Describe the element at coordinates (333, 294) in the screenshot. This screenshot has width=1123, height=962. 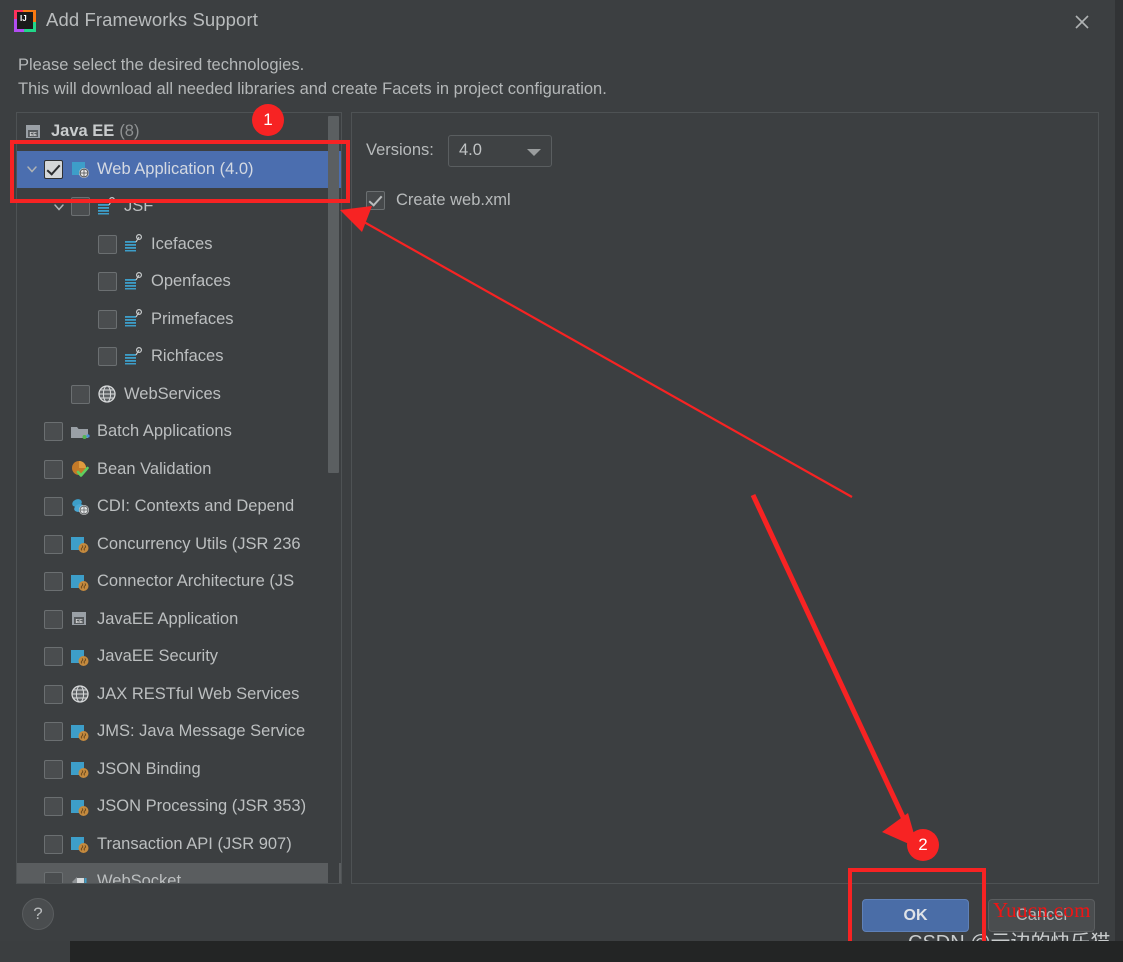
I see `tree-scrollbar-thumb` at that location.